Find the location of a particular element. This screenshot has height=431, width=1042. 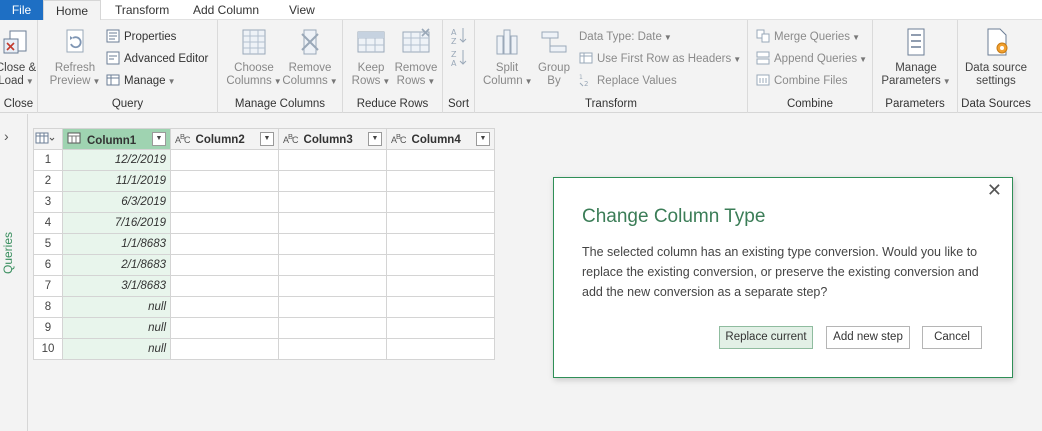

table-menu-corner is located at coordinates (48, 139).